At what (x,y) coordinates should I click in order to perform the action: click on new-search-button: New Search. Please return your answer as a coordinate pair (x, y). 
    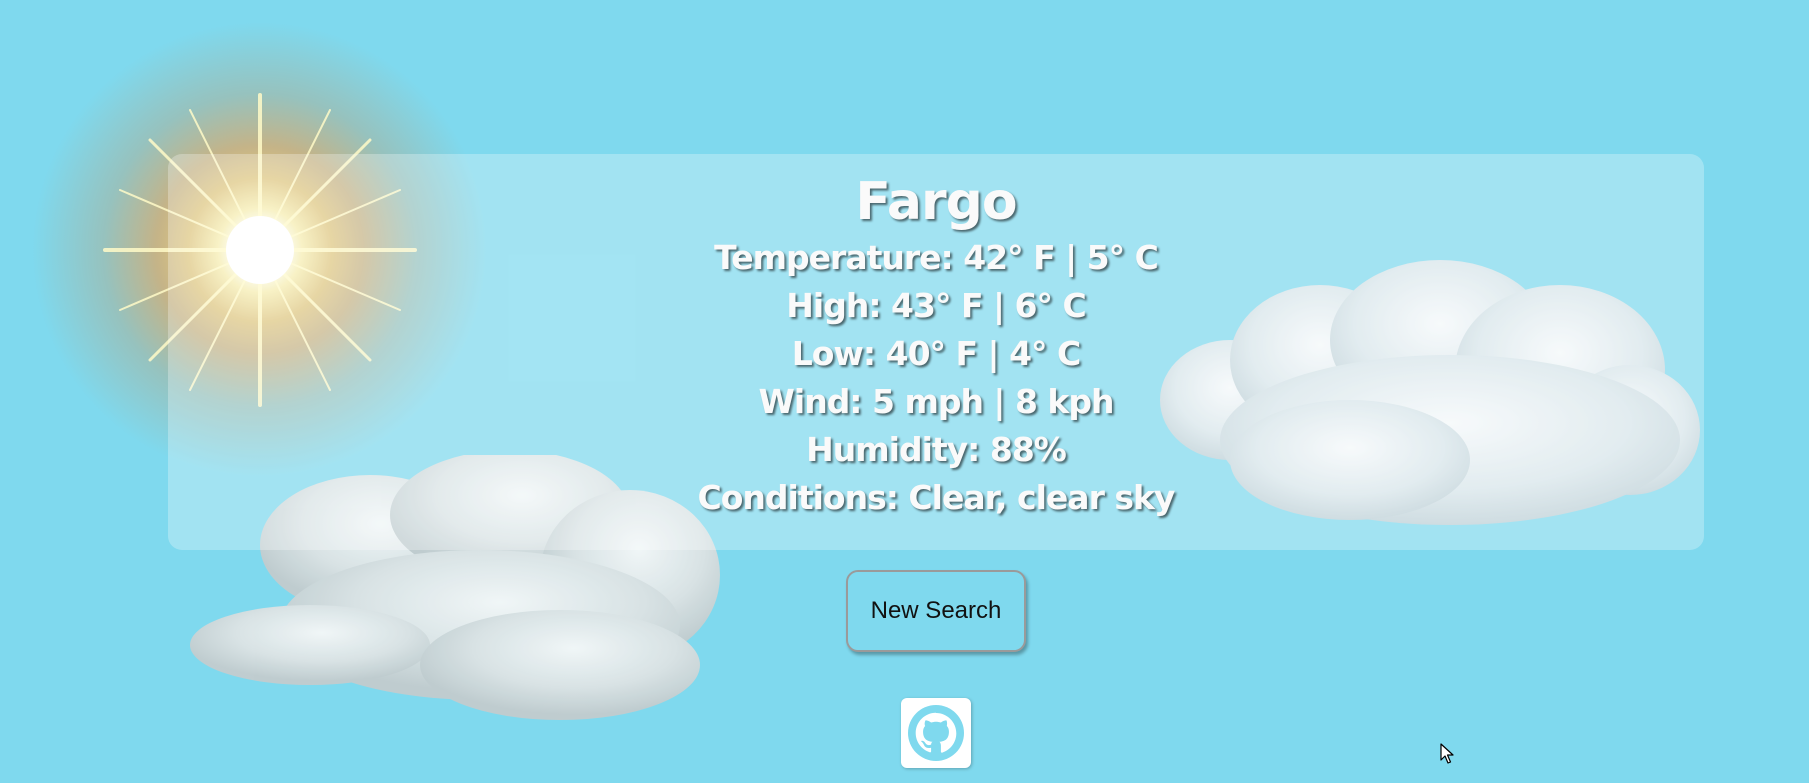
    Looking at the image, I should click on (936, 611).